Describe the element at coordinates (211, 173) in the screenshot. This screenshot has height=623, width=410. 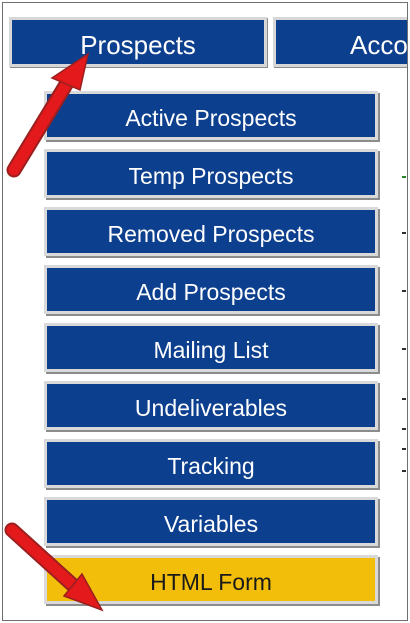
I see `menu-item-temp-prospects: Temp Prospects` at that location.